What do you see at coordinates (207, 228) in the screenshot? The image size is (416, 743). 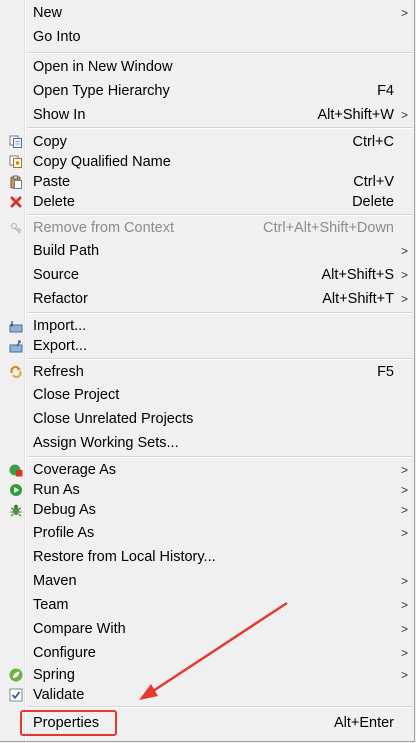 I see `menu-item-remove-from-context: Remove from Context Ctrl+Alt+Shift+Down` at bounding box center [207, 228].